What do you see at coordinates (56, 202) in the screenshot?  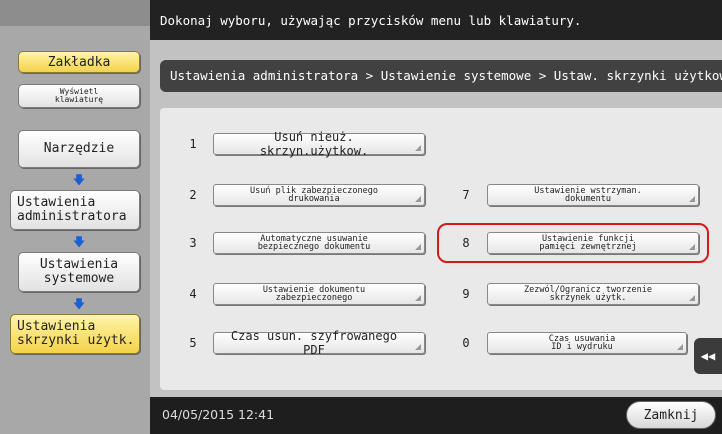 I see `path-admin-label-1: Ustawienia` at bounding box center [56, 202].